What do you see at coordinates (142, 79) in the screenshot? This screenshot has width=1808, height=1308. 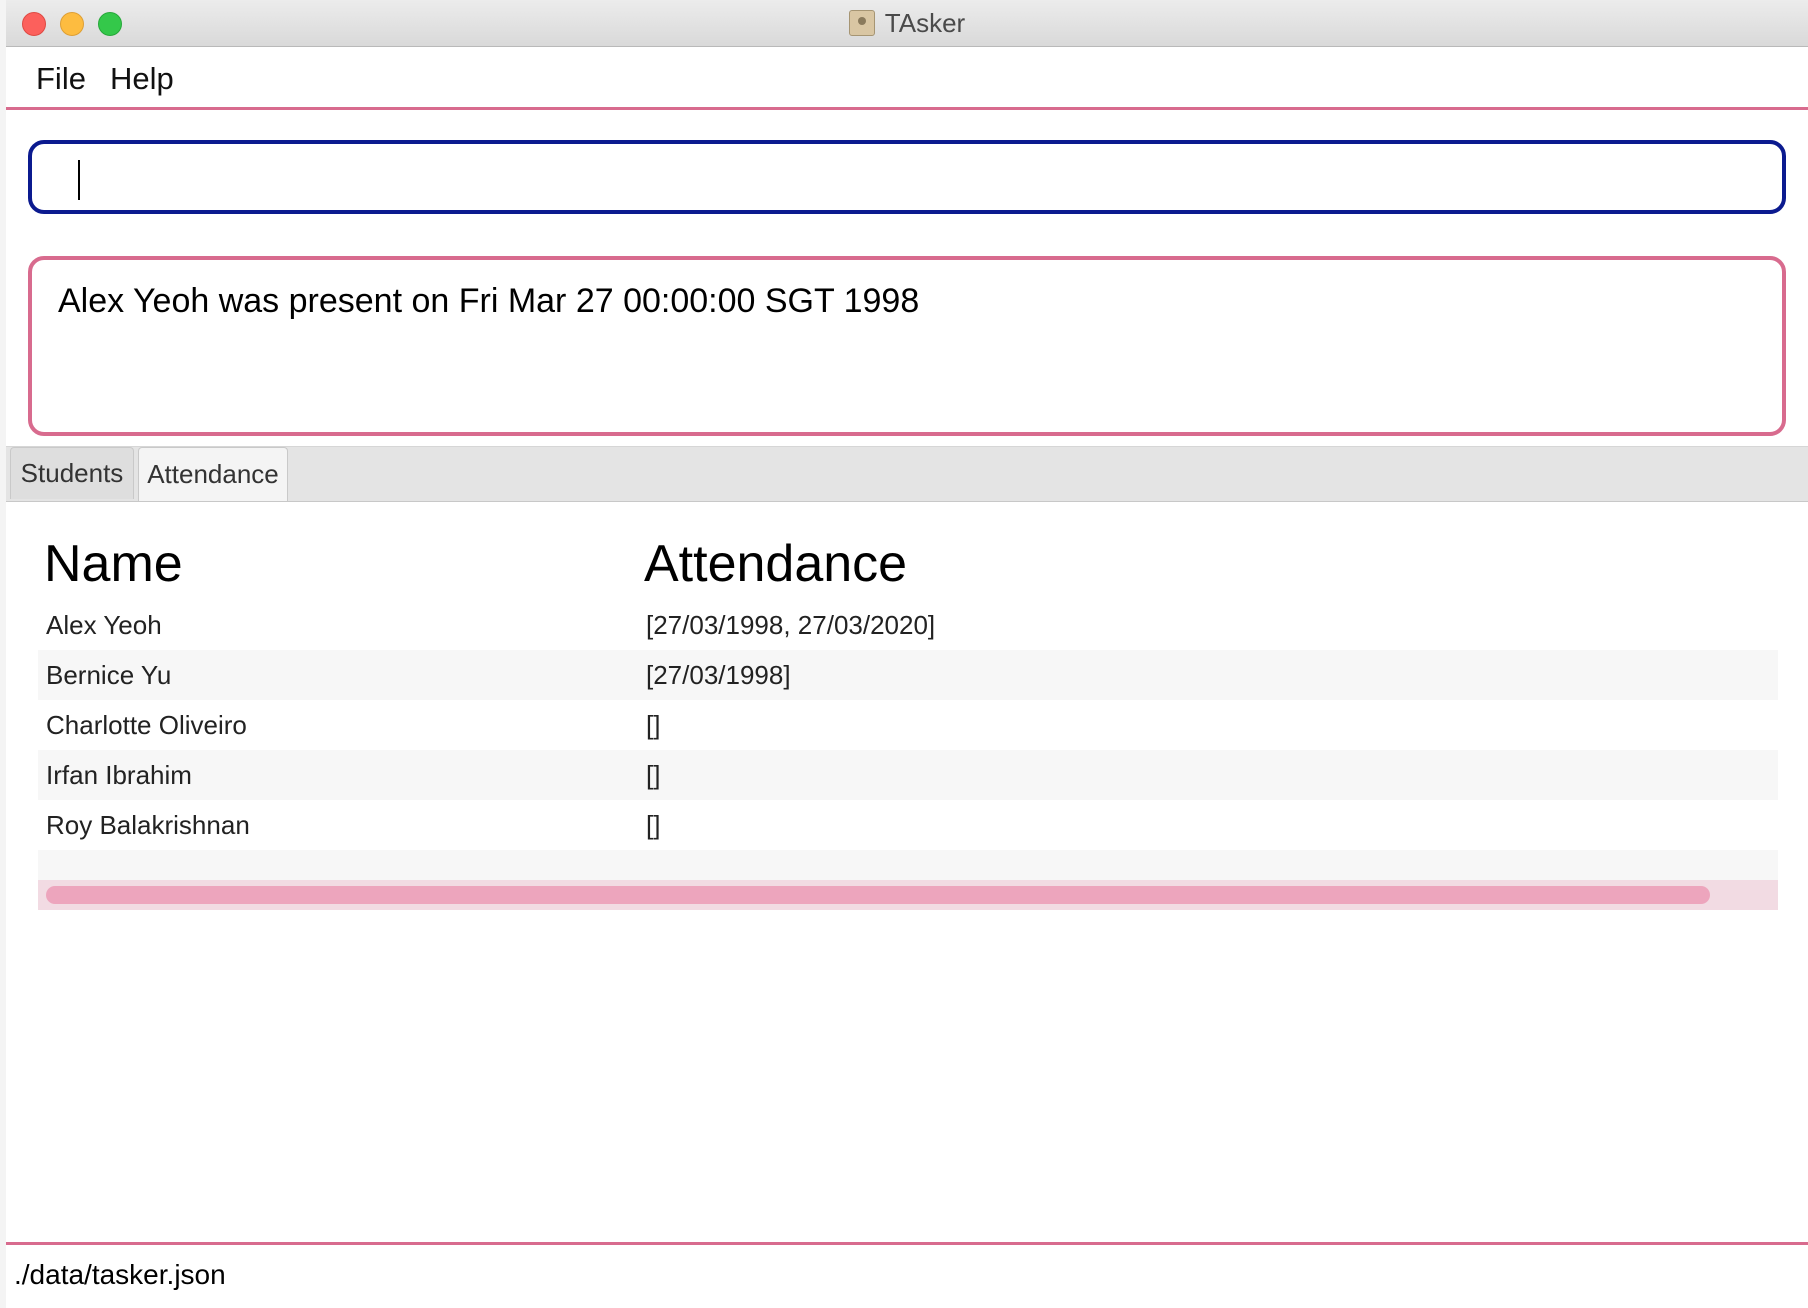 I see `menu-help: Help` at bounding box center [142, 79].